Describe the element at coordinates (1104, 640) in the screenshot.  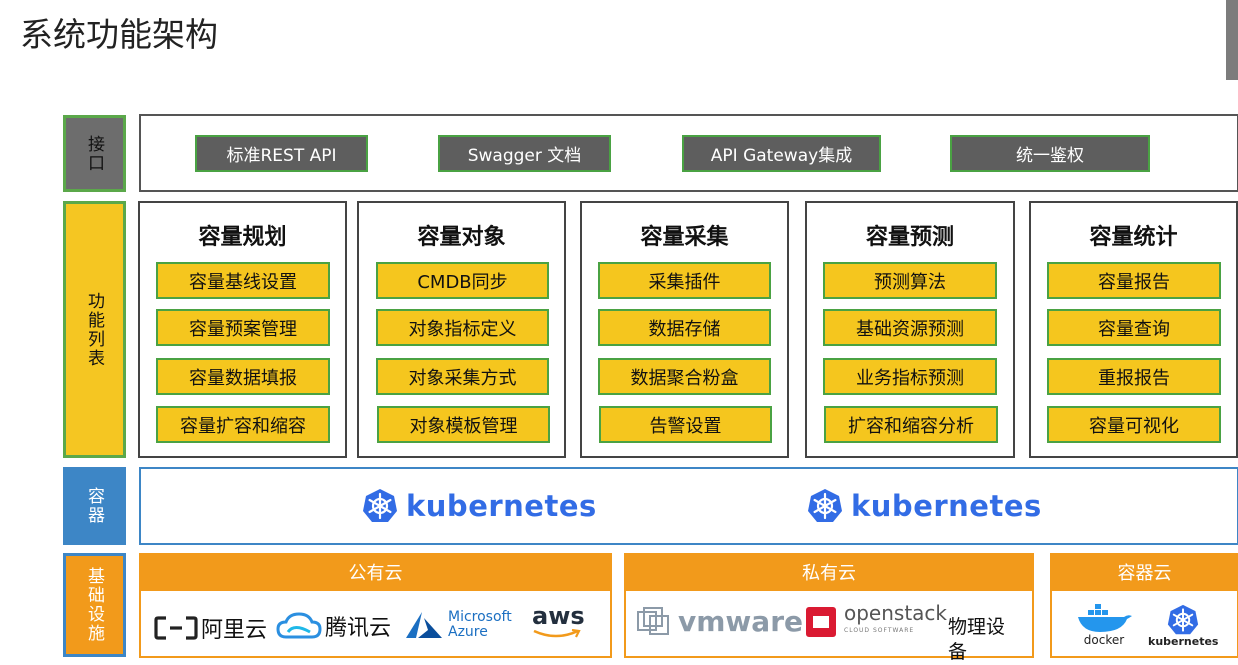
I see `docker-text: docker` at that location.